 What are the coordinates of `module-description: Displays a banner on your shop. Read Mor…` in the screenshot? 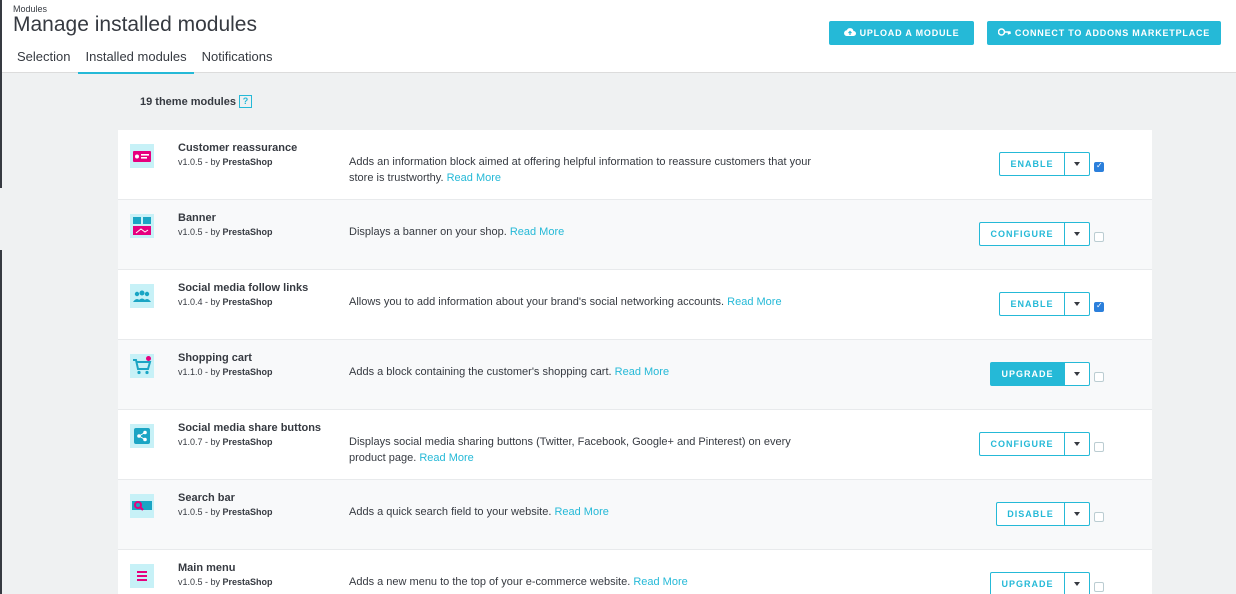 It's located at (457, 232).